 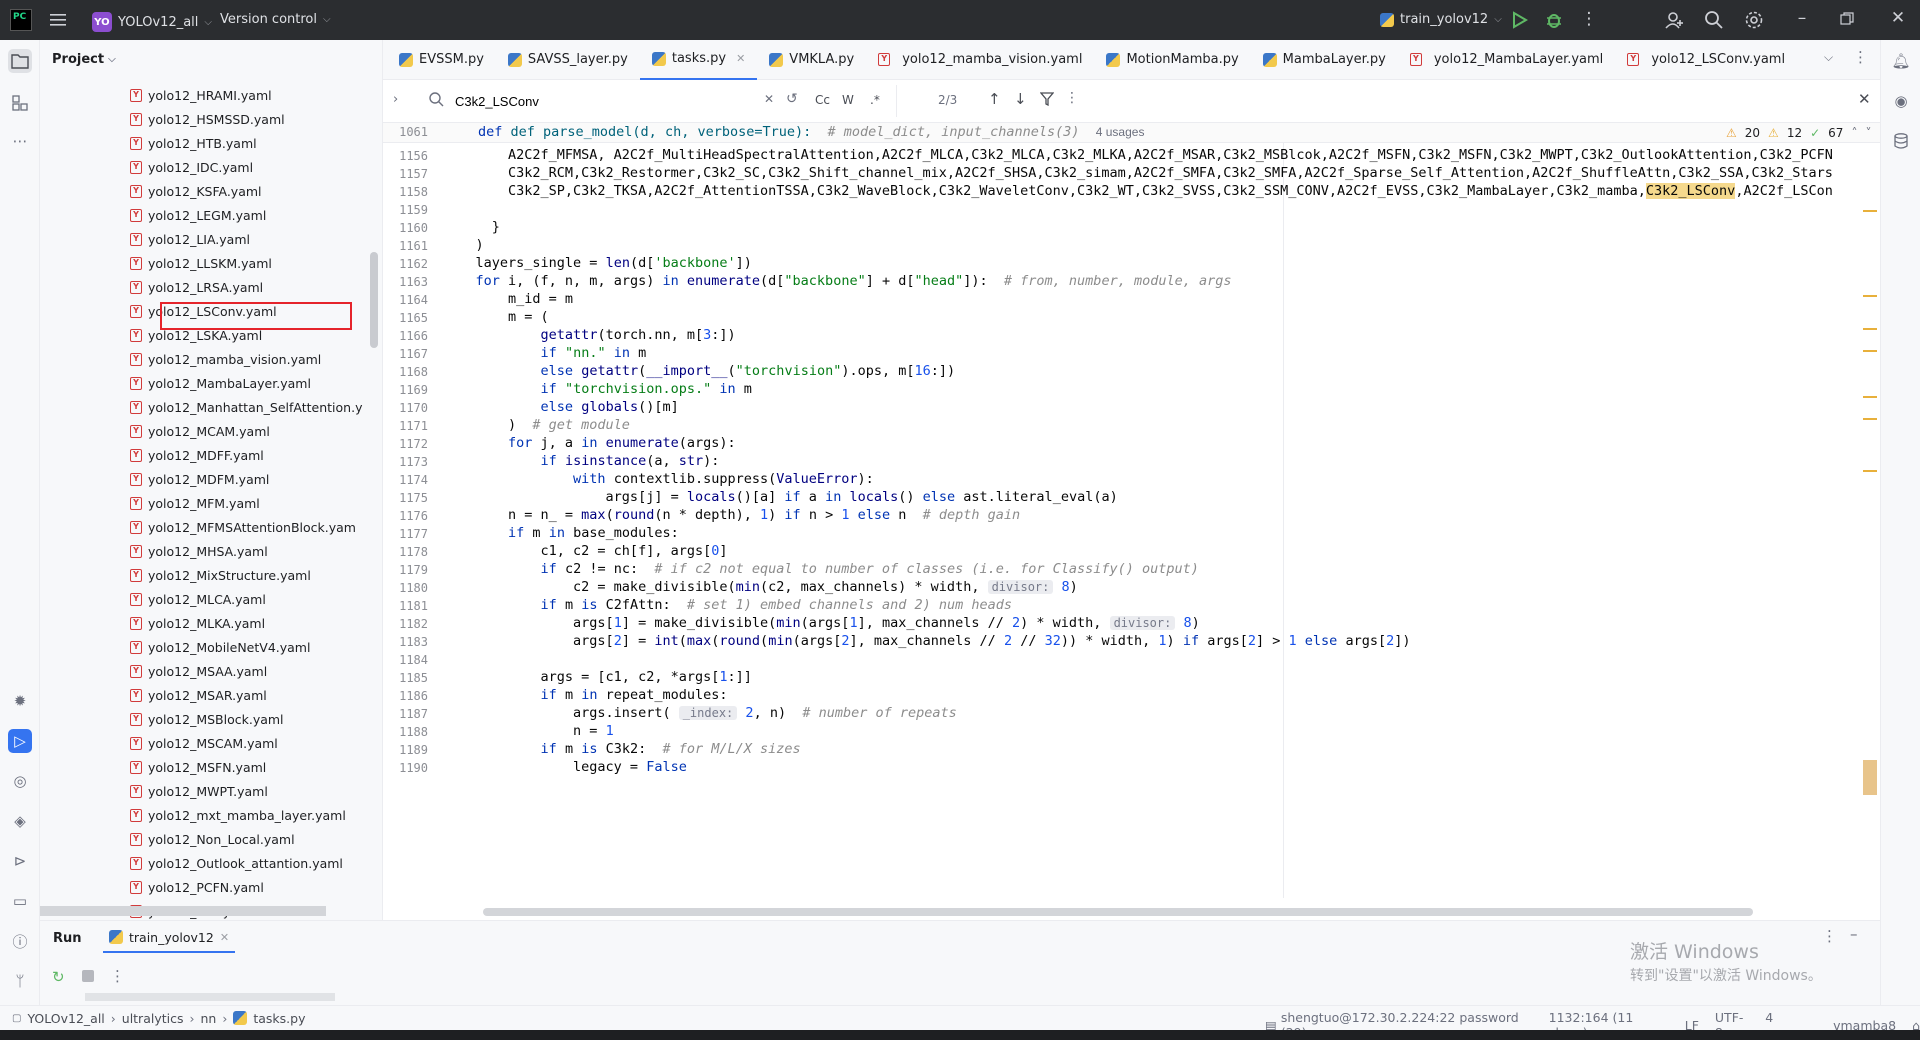 What do you see at coordinates (1020, 99) in the screenshot?
I see `next-match-icon: ↓` at bounding box center [1020, 99].